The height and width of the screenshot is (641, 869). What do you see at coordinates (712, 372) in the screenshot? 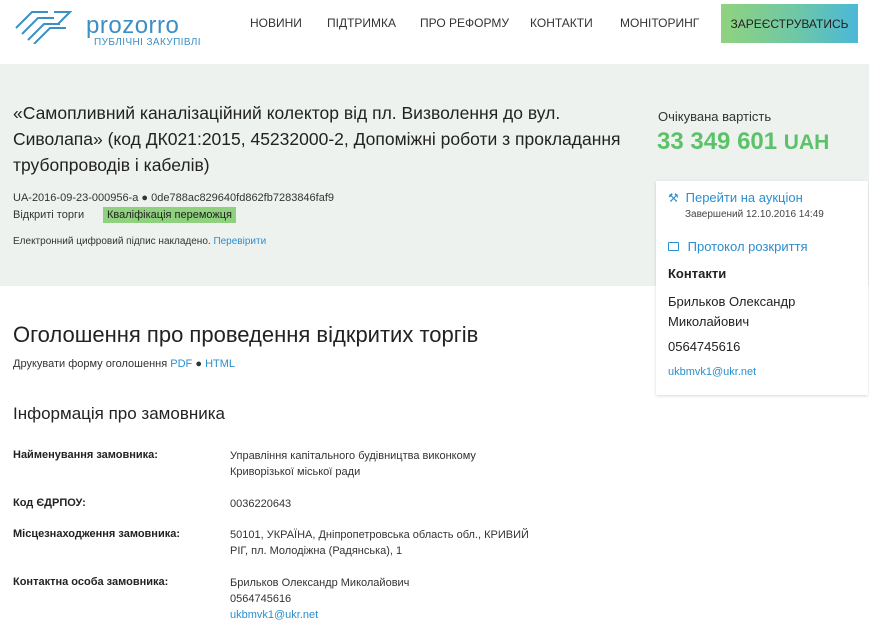
I see `contact-email-link: ukbmvk1@ukr.net` at bounding box center [712, 372].